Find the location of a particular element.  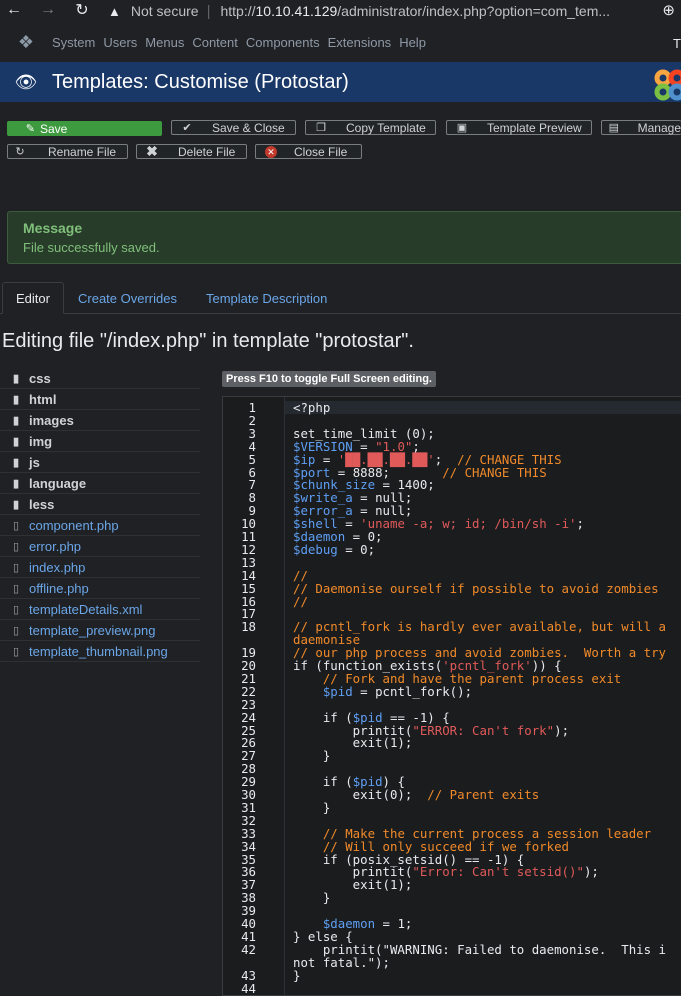

menu-system: System is located at coordinates (73, 42).